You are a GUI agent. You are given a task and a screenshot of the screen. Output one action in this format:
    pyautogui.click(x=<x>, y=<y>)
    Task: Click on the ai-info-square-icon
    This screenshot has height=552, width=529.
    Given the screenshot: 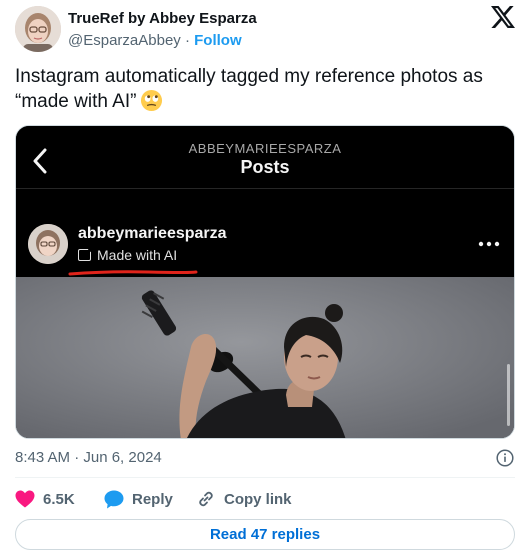 What is the action you would take?
    pyautogui.click(x=86, y=253)
    